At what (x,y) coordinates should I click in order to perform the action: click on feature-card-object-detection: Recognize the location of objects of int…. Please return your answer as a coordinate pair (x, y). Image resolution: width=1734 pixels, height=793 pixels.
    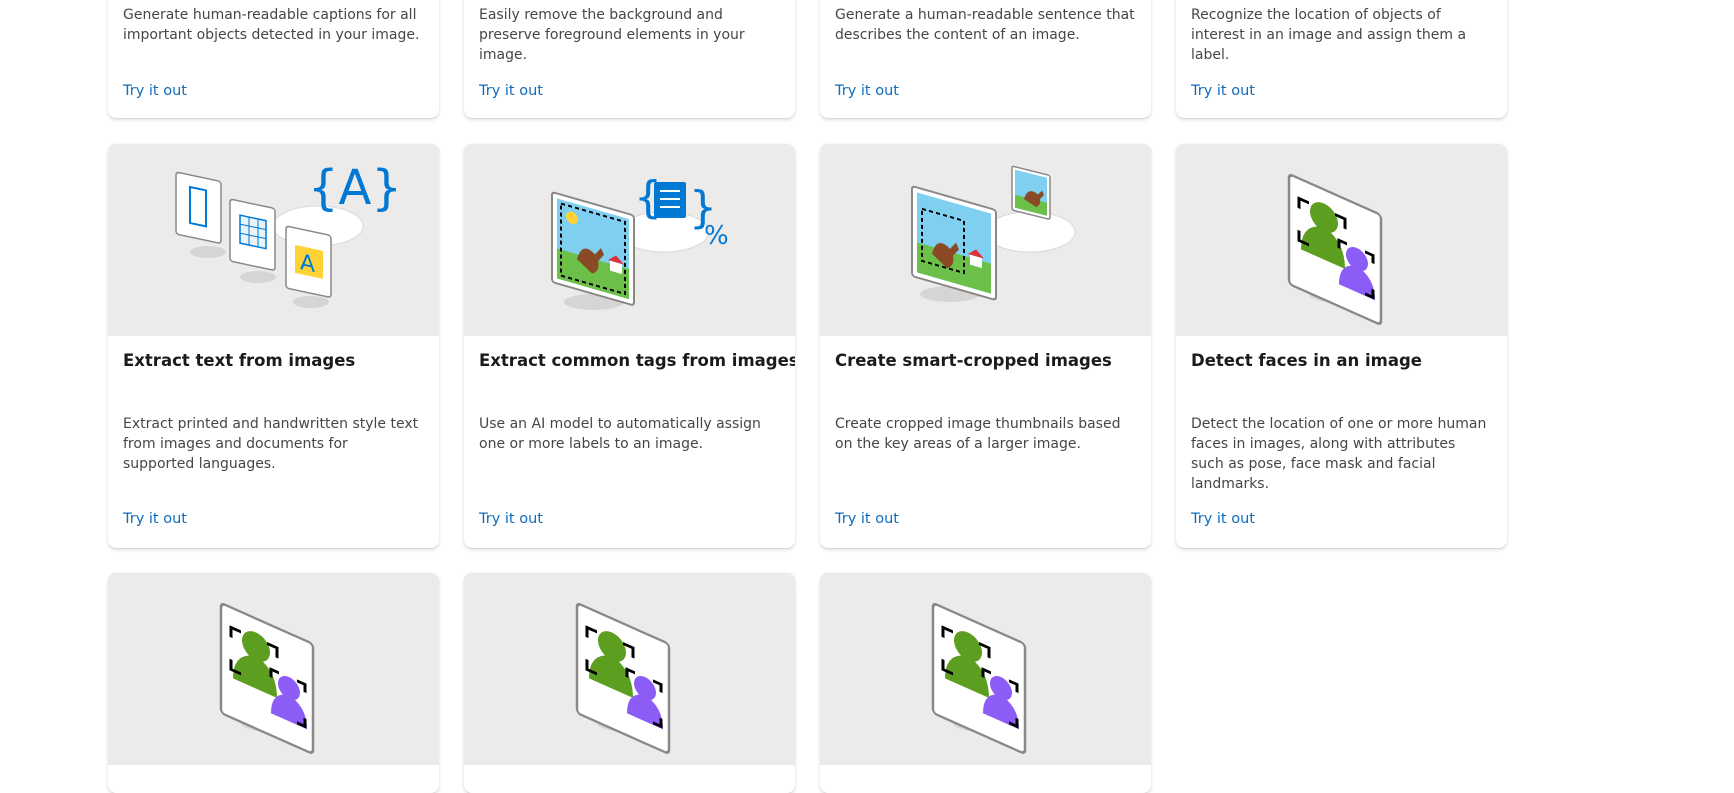
    Looking at the image, I should click on (1341, 59).